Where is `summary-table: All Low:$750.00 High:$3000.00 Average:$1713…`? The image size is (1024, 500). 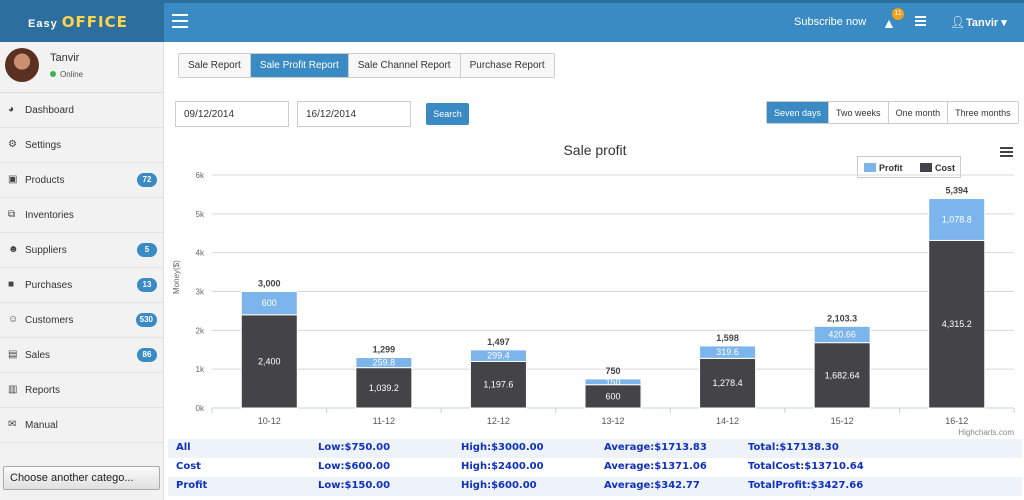 summary-table: All Low:$750.00 High:$3000.00 Average:$1713… is located at coordinates (595, 469).